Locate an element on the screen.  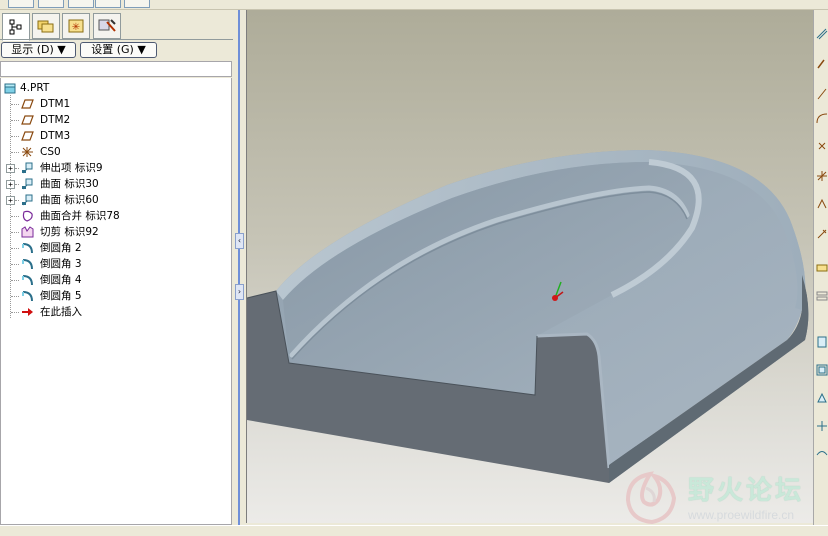
tree-item-round-2: 倒圆角 2 is located at coordinates (116, 248).